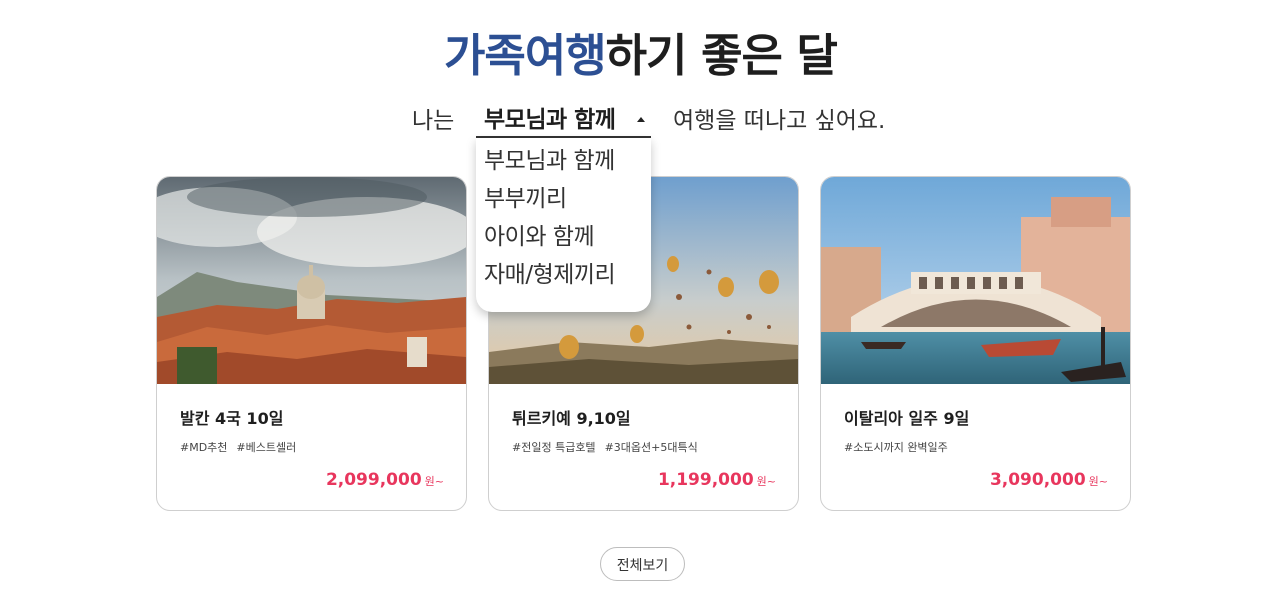 Image resolution: width=1281 pixels, height=606 pixels. I want to click on tour-tags: #소도시까지 완벽일주, so click(900, 447).